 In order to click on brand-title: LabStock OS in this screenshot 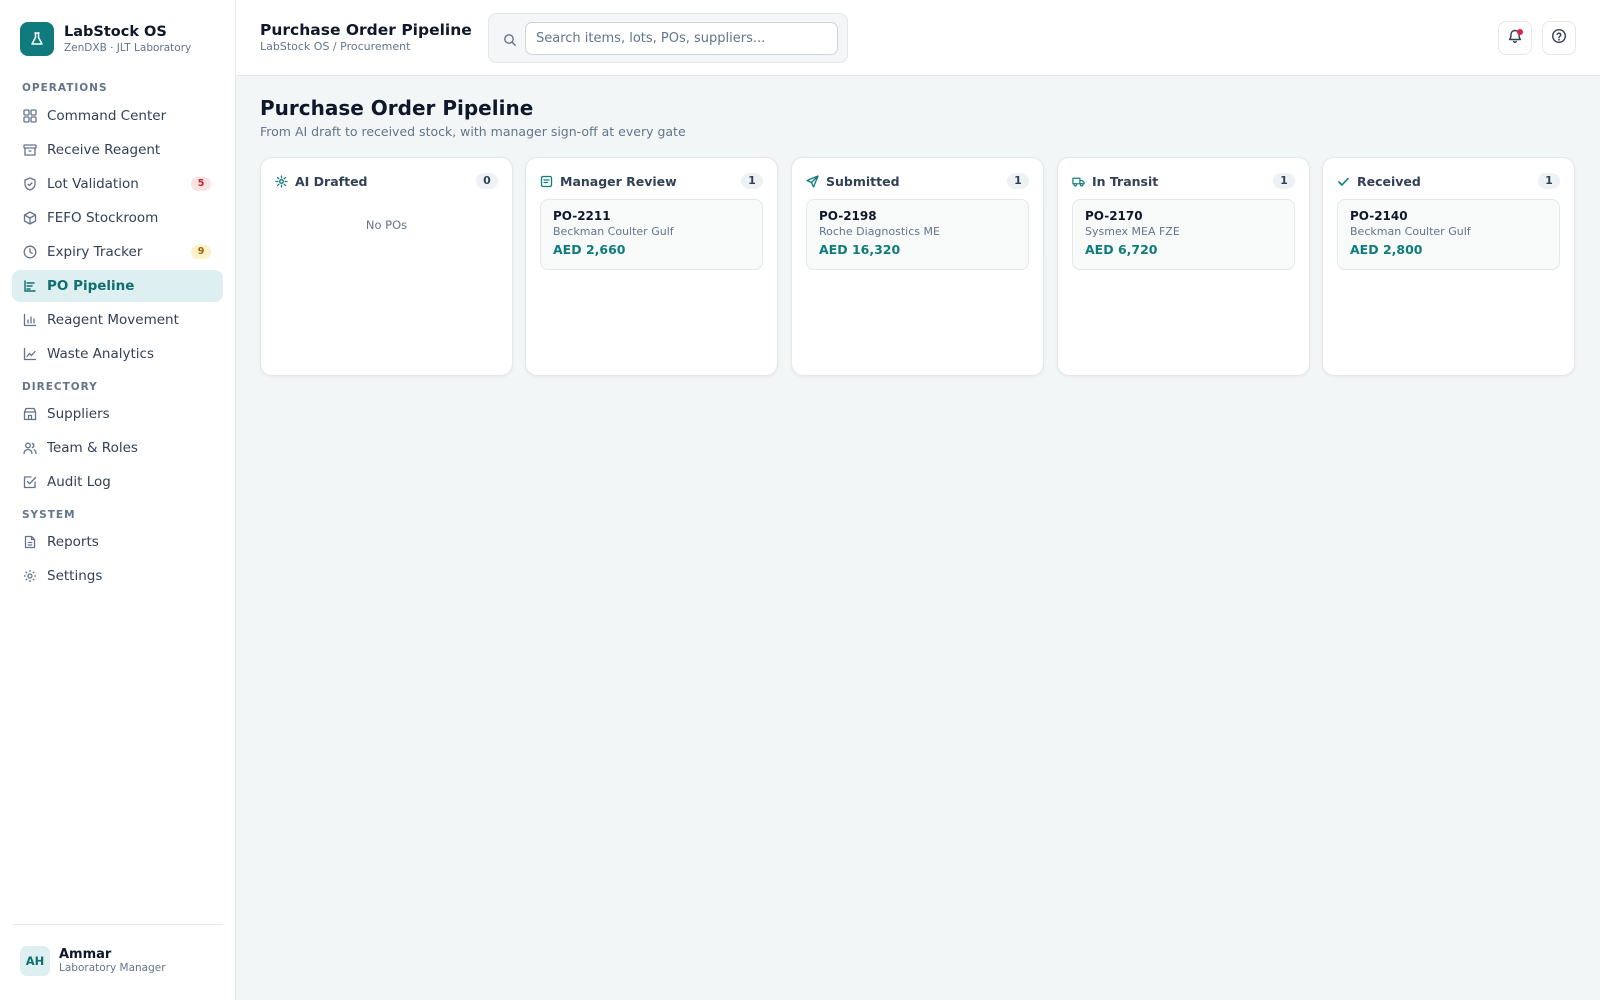, I will do `click(115, 32)`.